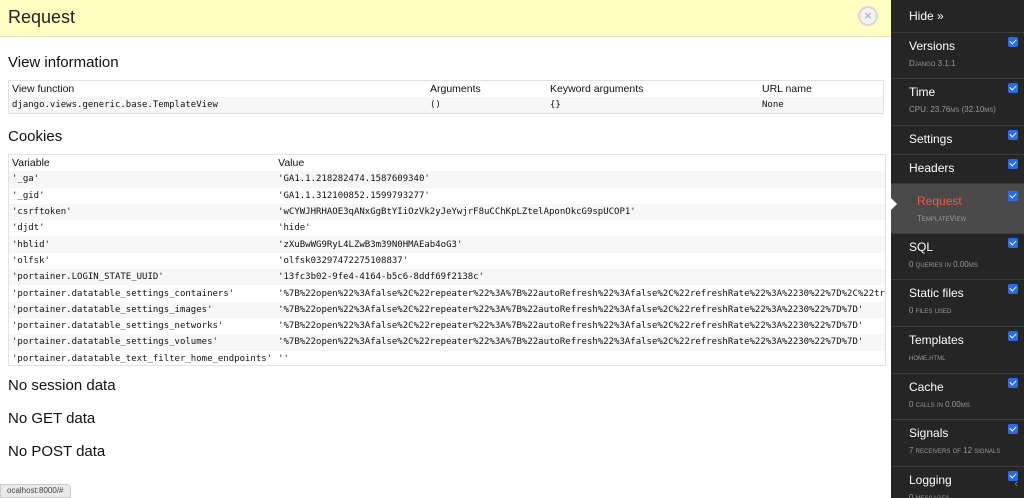  What do you see at coordinates (939, 201) in the screenshot?
I see `sidebar-item-label: Request` at bounding box center [939, 201].